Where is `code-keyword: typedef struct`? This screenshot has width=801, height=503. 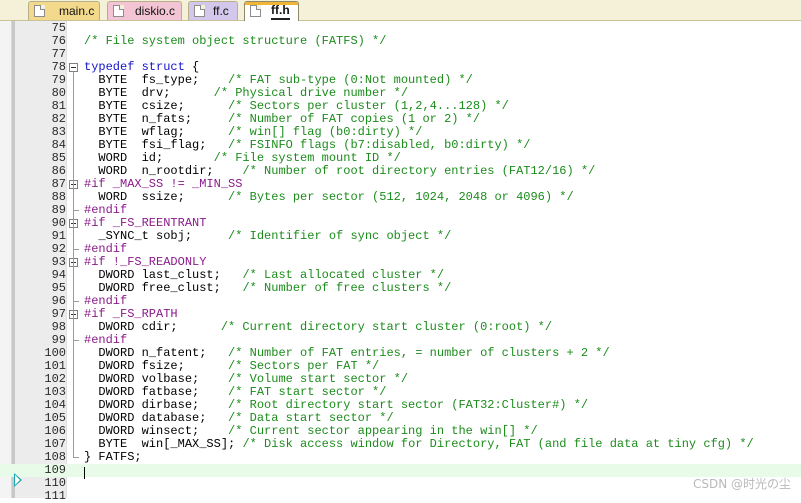 code-keyword: typedef struct is located at coordinates (134, 67).